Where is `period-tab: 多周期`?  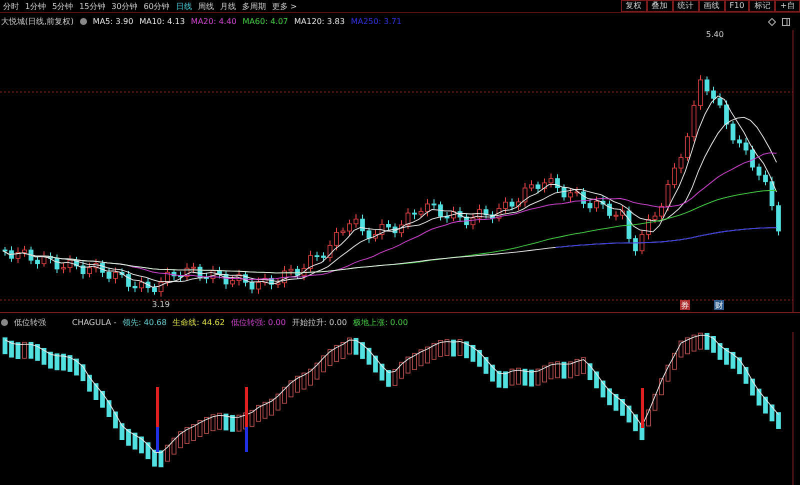 period-tab: 多周期 is located at coordinates (254, 6).